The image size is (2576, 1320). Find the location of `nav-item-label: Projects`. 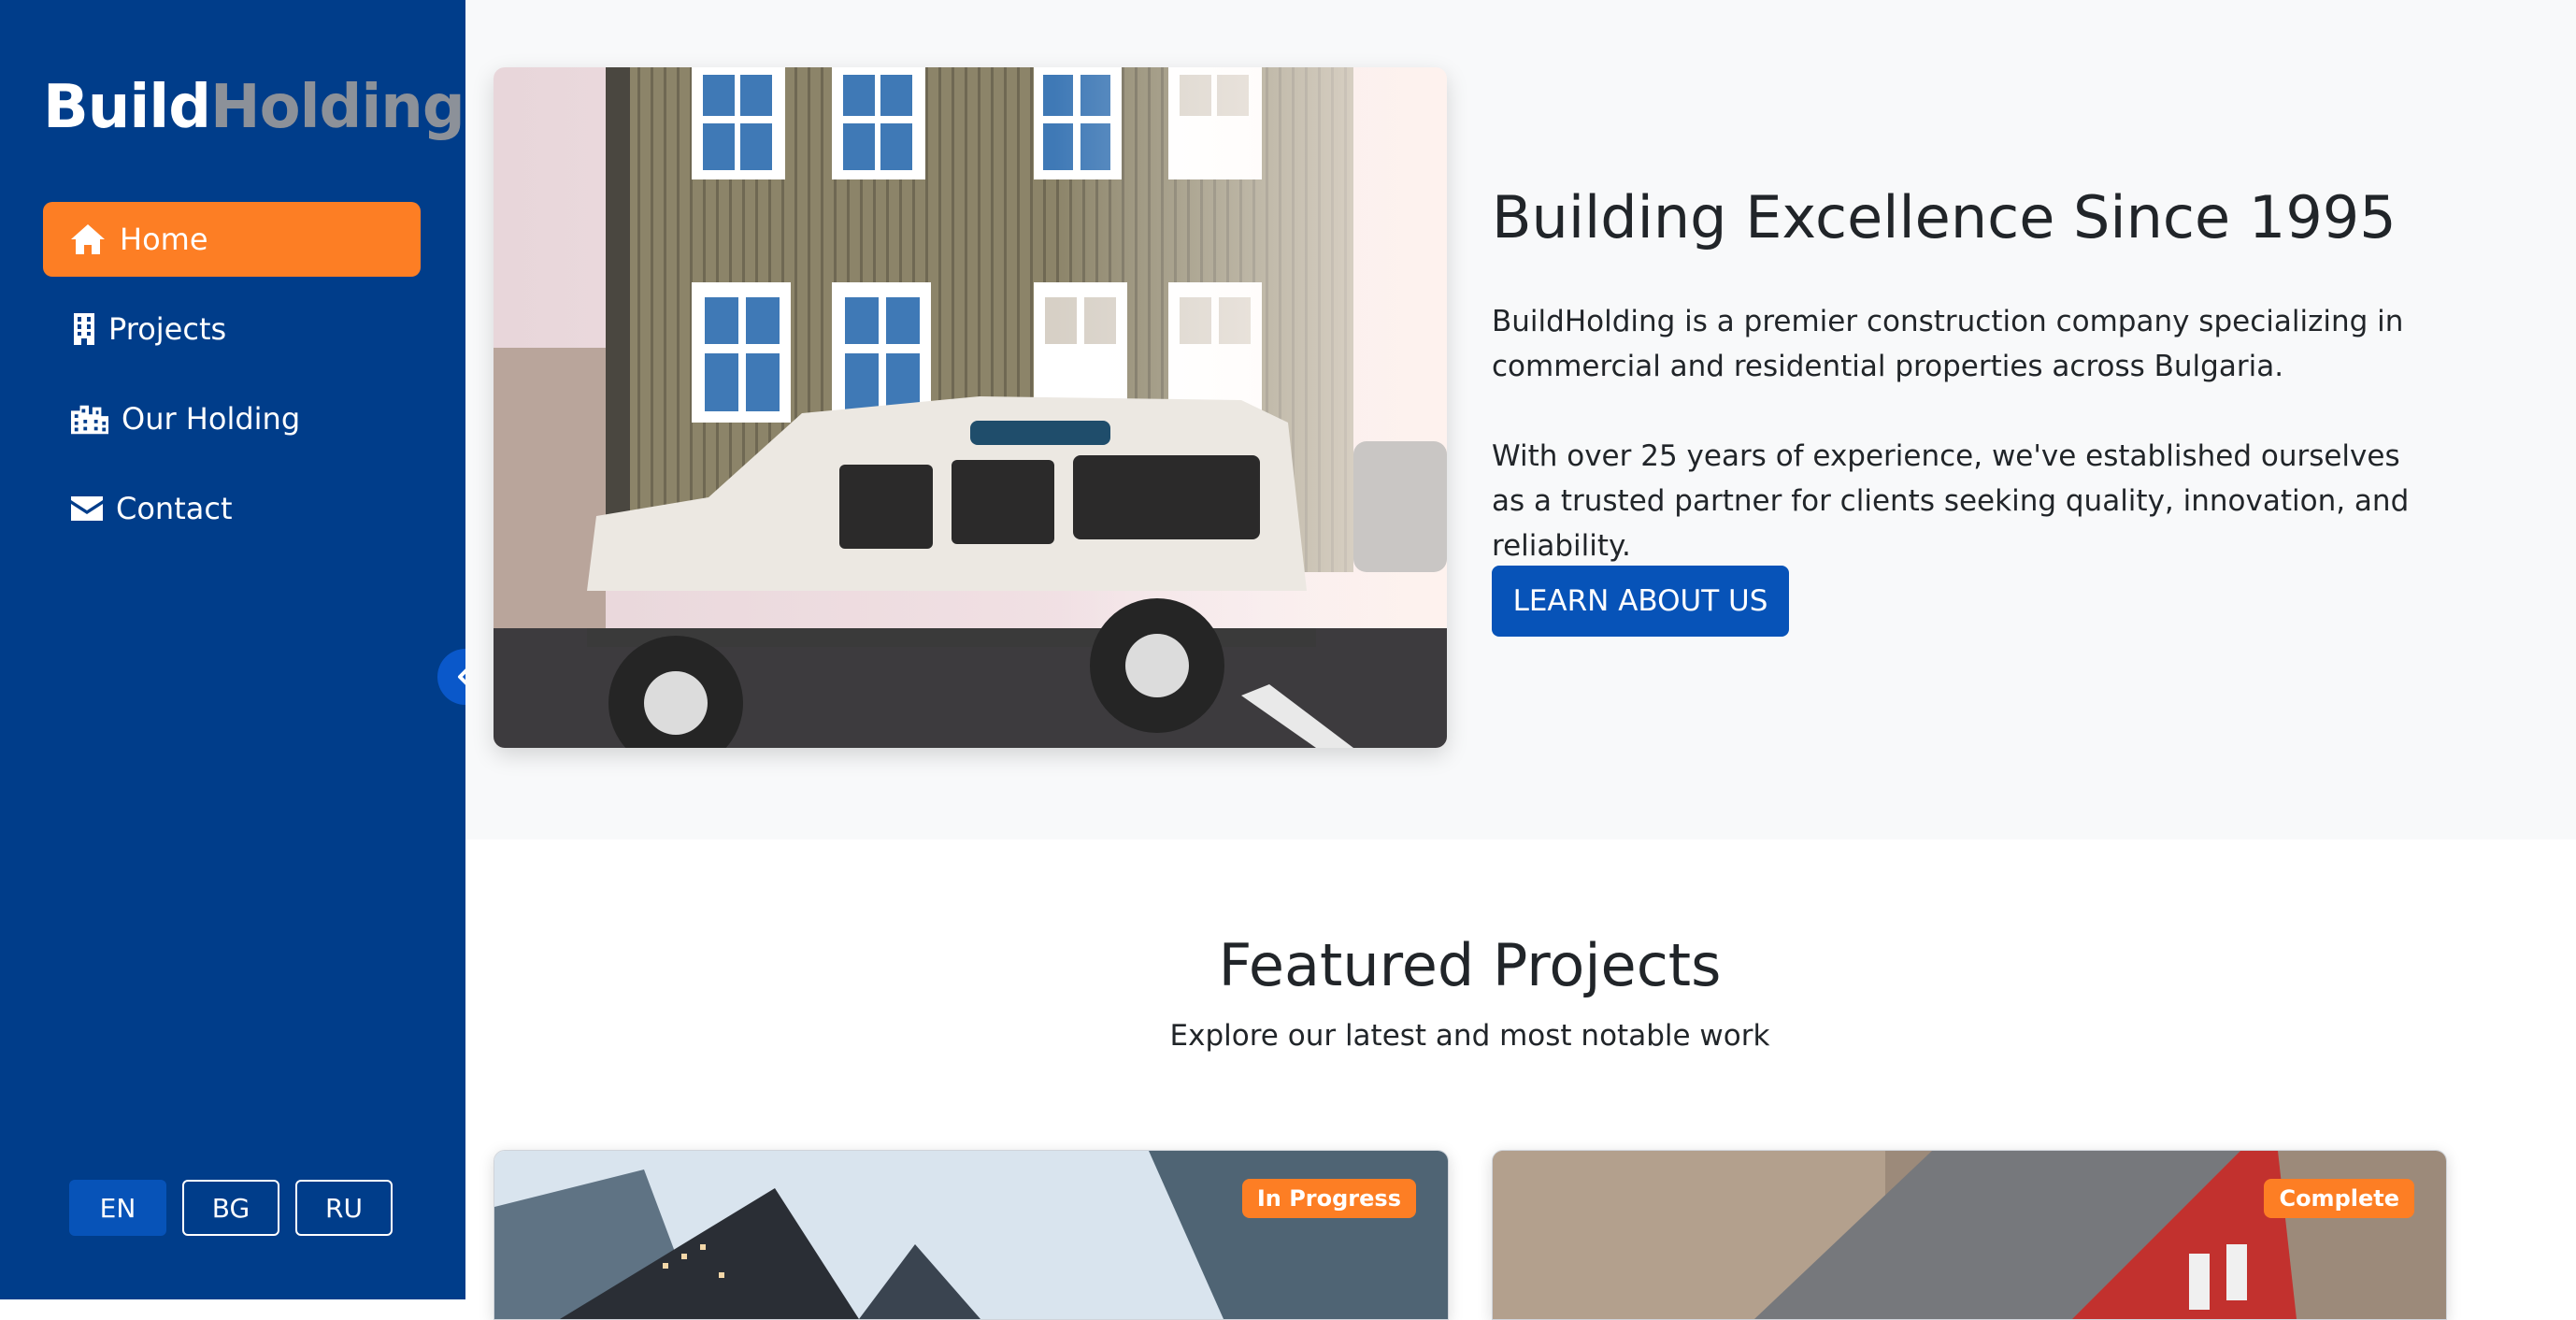

nav-item-label: Projects is located at coordinates (167, 329).